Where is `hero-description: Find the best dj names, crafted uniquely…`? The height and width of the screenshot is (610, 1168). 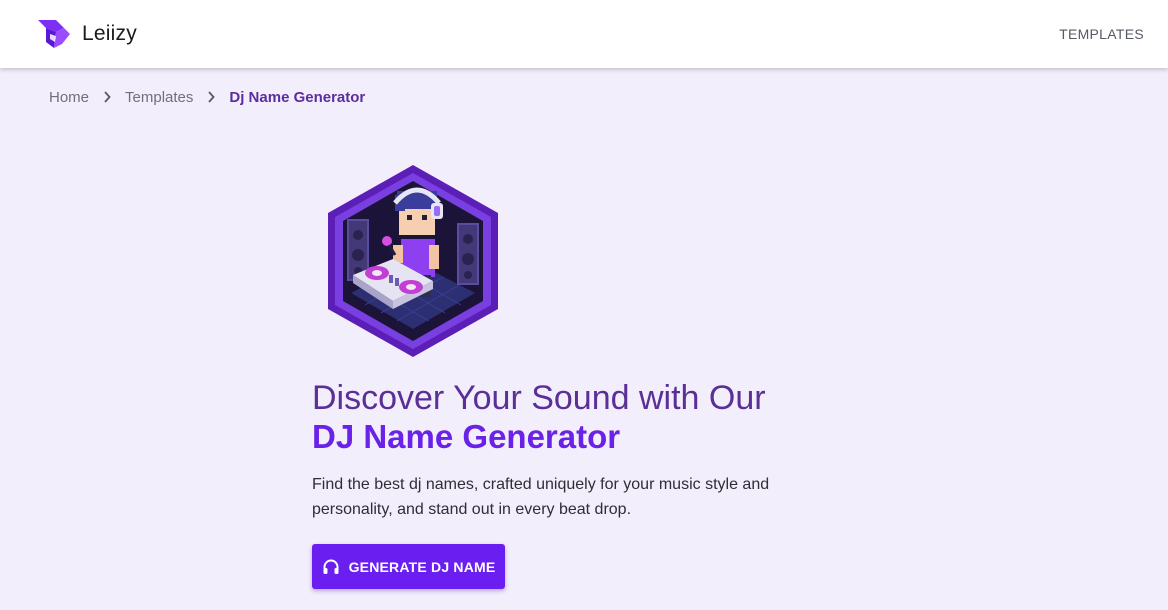
hero-description: Find the best dj names, crafted uniquely… is located at coordinates (541, 497).